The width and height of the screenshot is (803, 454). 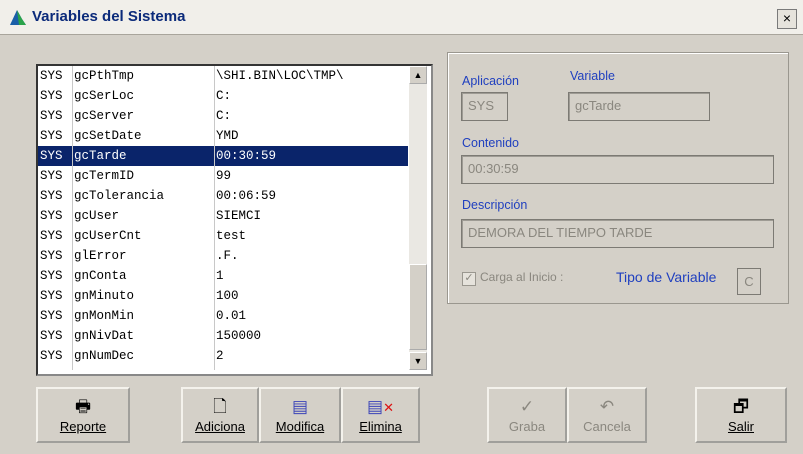 What do you see at coordinates (607, 406) in the screenshot?
I see `undo-icon: ↶` at bounding box center [607, 406].